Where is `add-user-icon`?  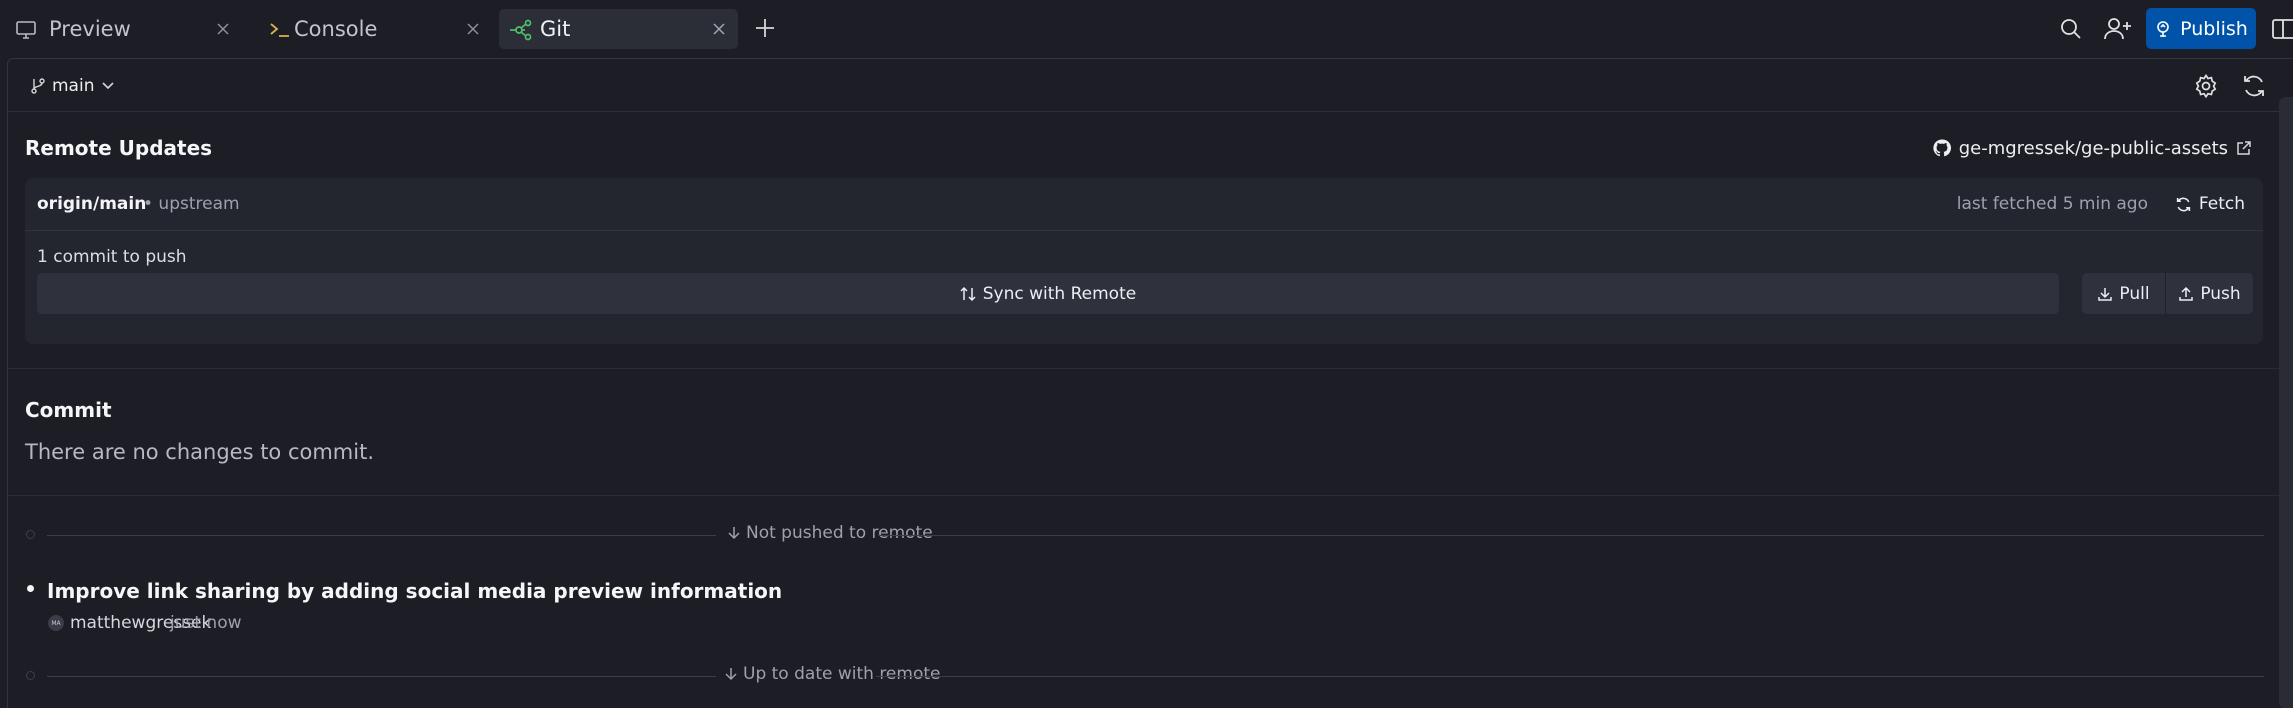 add-user-icon is located at coordinates (2117, 29).